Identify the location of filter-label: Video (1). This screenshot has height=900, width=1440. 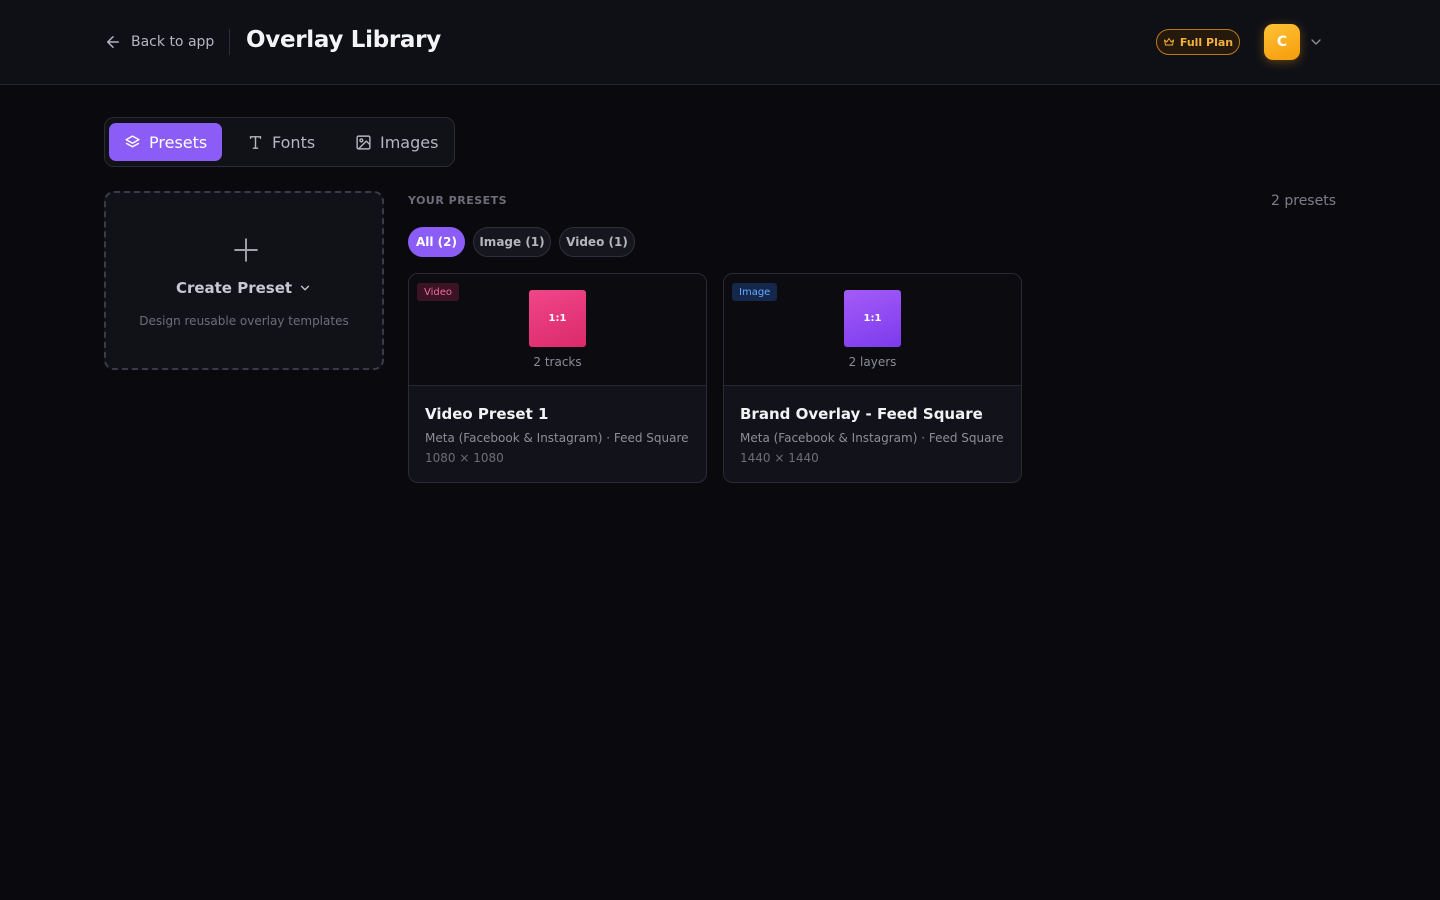
(597, 242).